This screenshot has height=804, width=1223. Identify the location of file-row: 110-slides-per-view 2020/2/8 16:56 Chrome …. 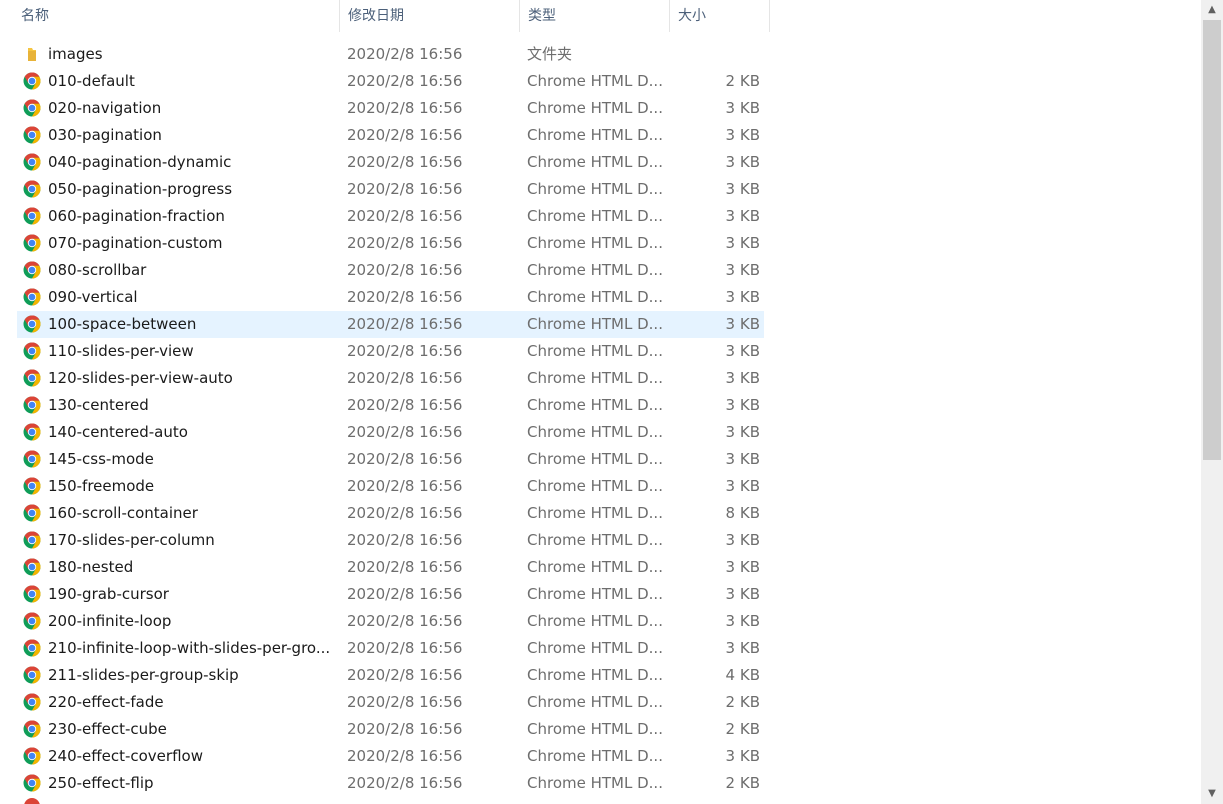
(600, 351).